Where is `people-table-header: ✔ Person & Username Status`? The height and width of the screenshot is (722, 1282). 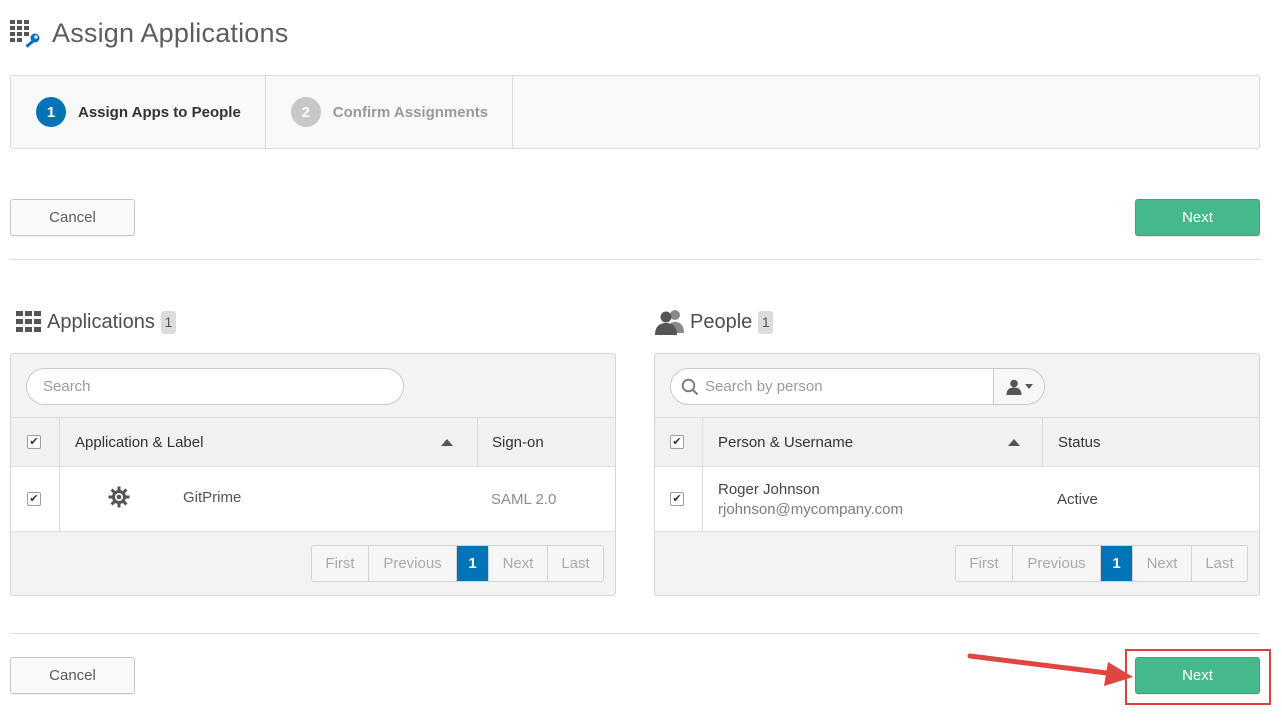
people-table-header: ✔ Person & Username Status is located at coordinates (957, 442).